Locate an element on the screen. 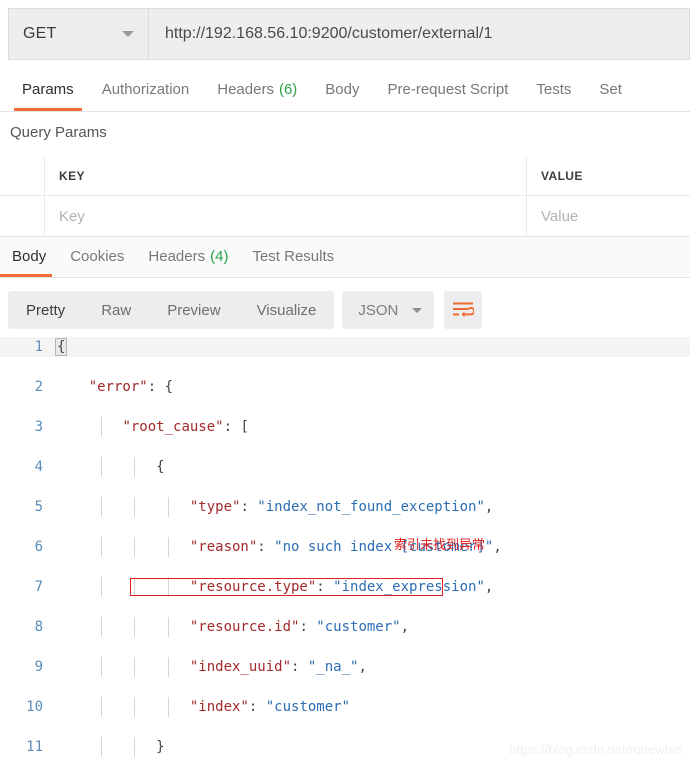  line-number: 3 is located at coordinates (38, 427).